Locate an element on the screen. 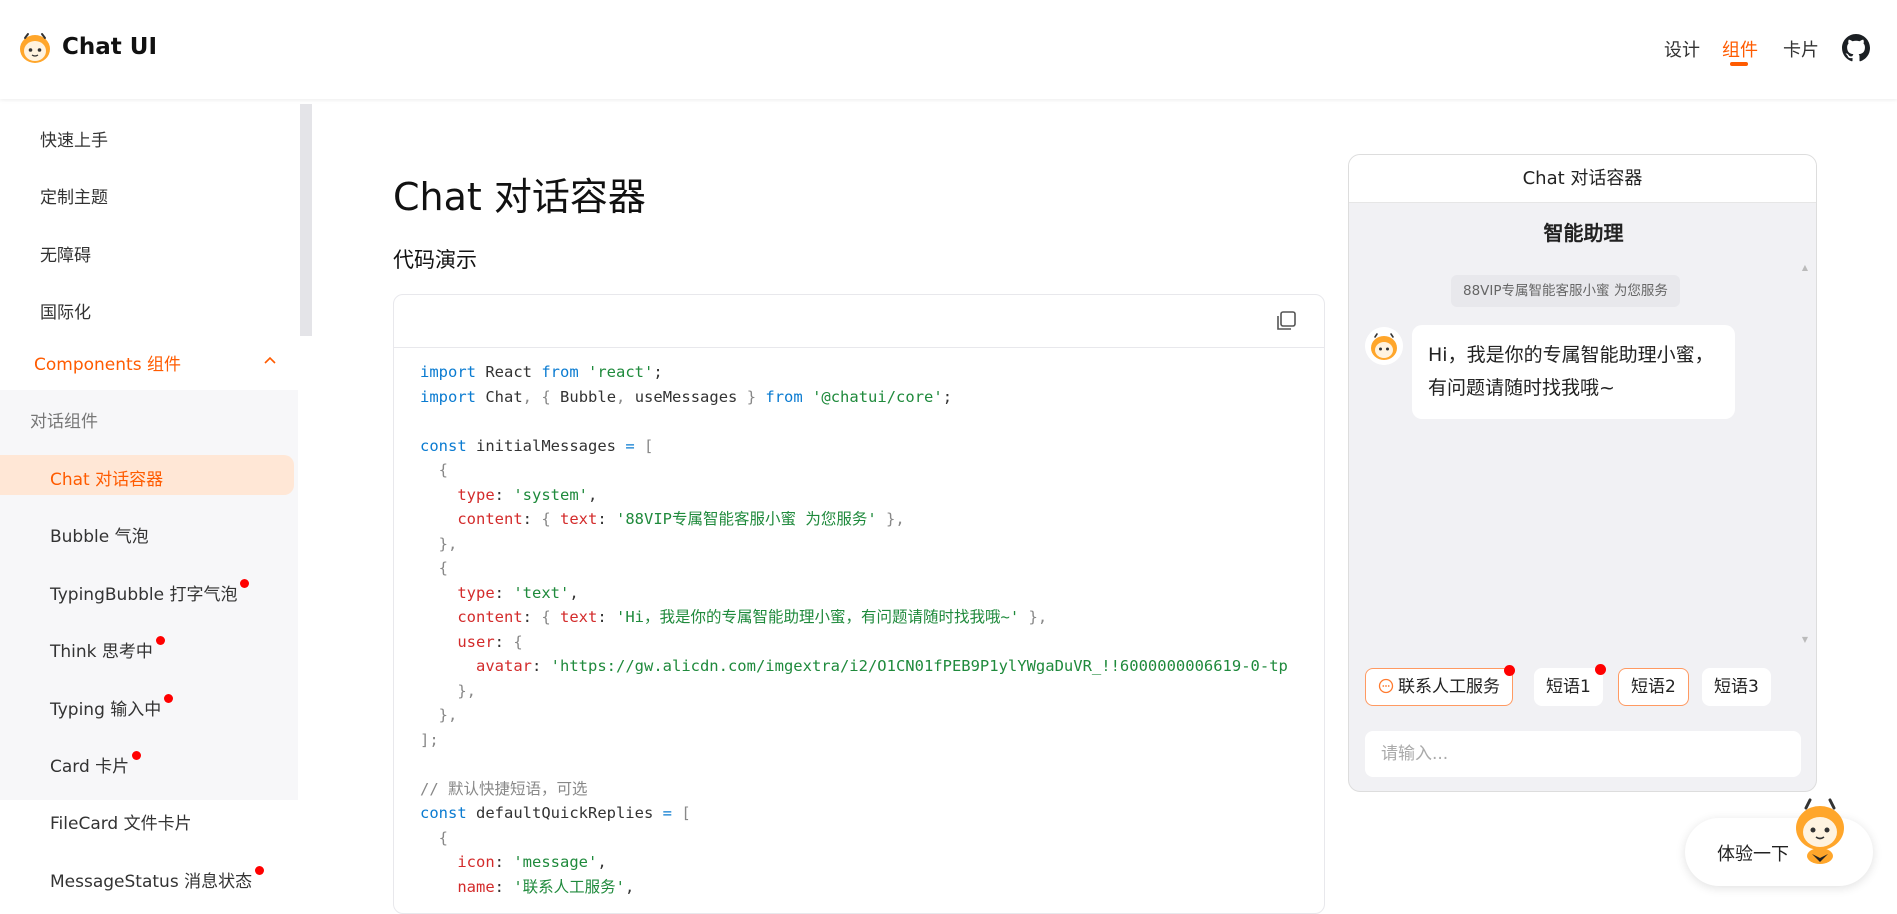 This screenshot has height=914, width=1897. quick-reply-phrase1: 短语1 is located at coordinates (1570, 685).